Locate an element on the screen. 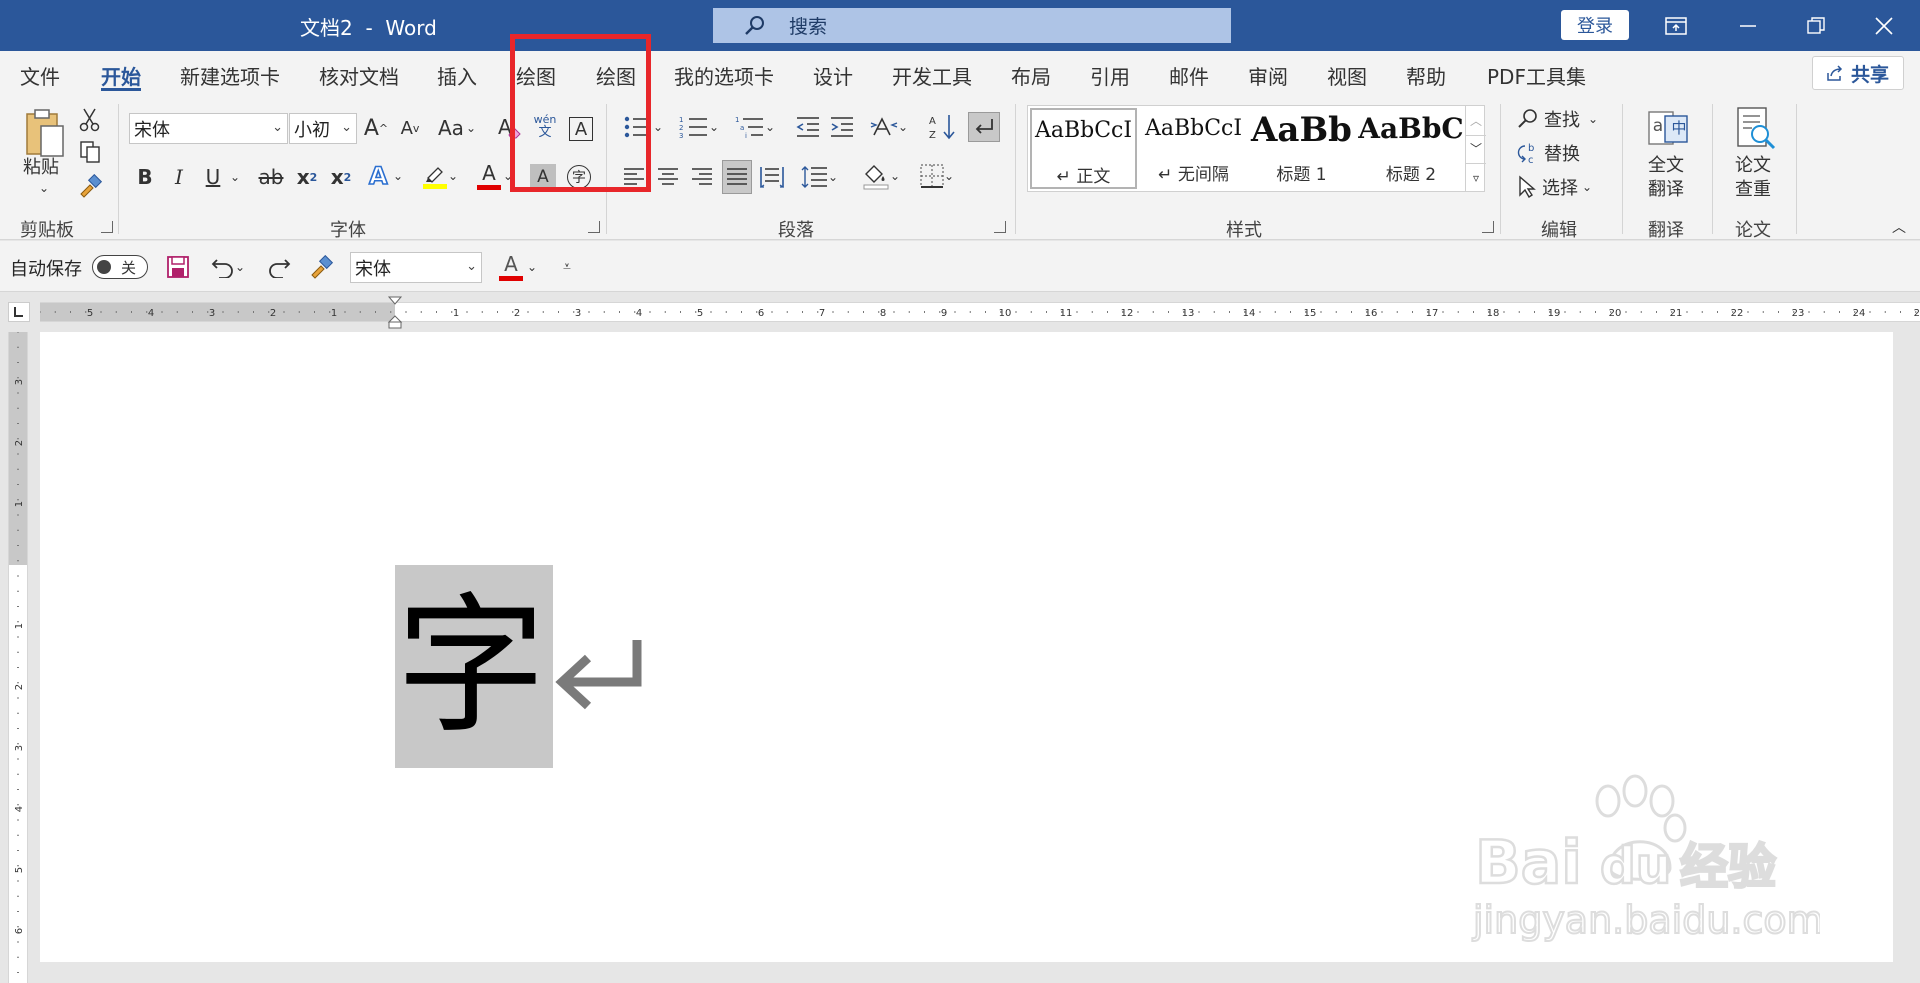 The height and width of the screenshot is (983, 1920). format-painter-qat-button is located at coordinates (321, 267).